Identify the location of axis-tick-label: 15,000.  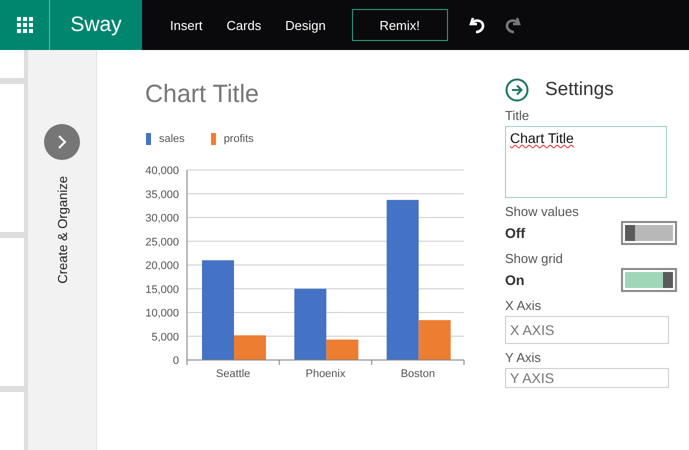
(162, 290).